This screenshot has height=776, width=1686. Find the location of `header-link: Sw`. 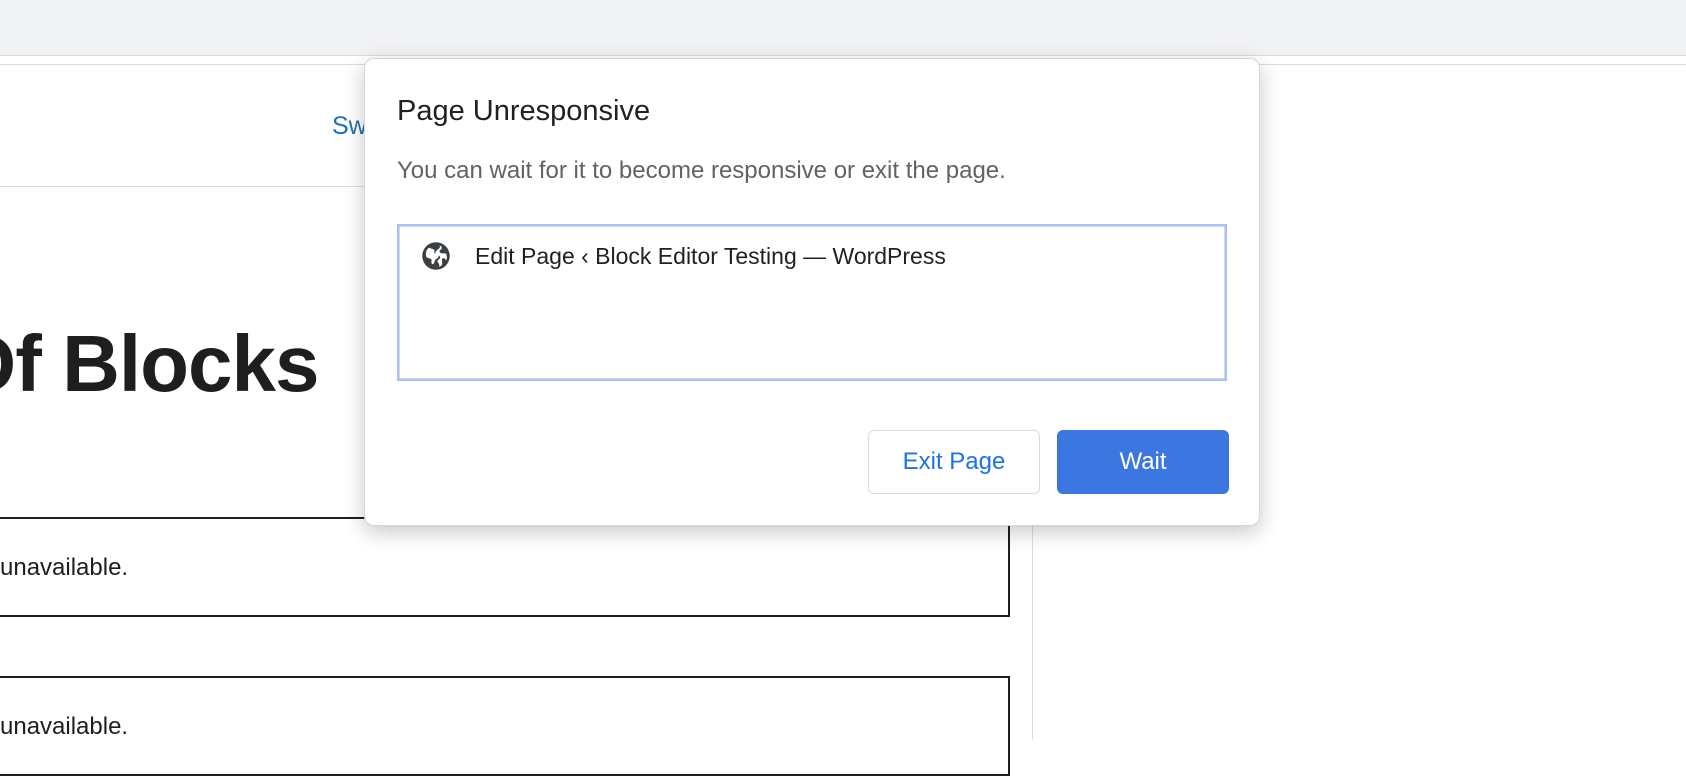

header-link: Sw is located at coordinates (349, 126).